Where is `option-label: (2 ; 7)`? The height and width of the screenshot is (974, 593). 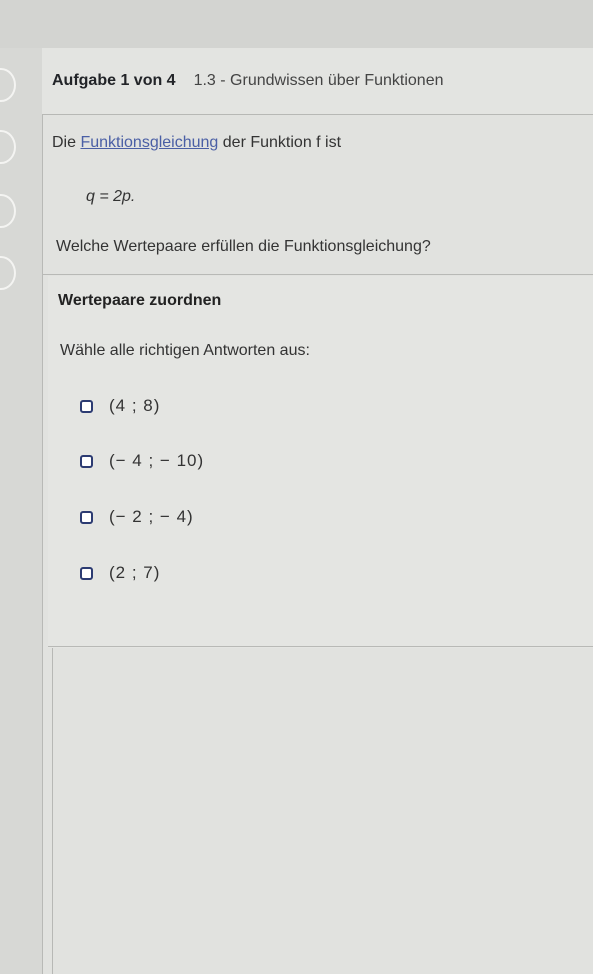
option-label: (2 ; 7) is located at coordinates (135, 572).